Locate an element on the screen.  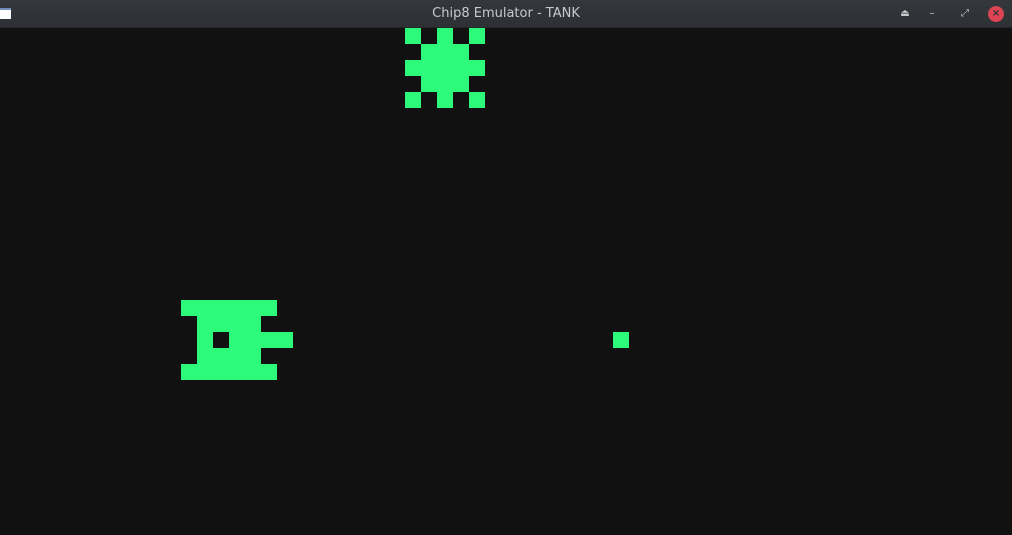
target-sprite is located at coordinates (445, 68).